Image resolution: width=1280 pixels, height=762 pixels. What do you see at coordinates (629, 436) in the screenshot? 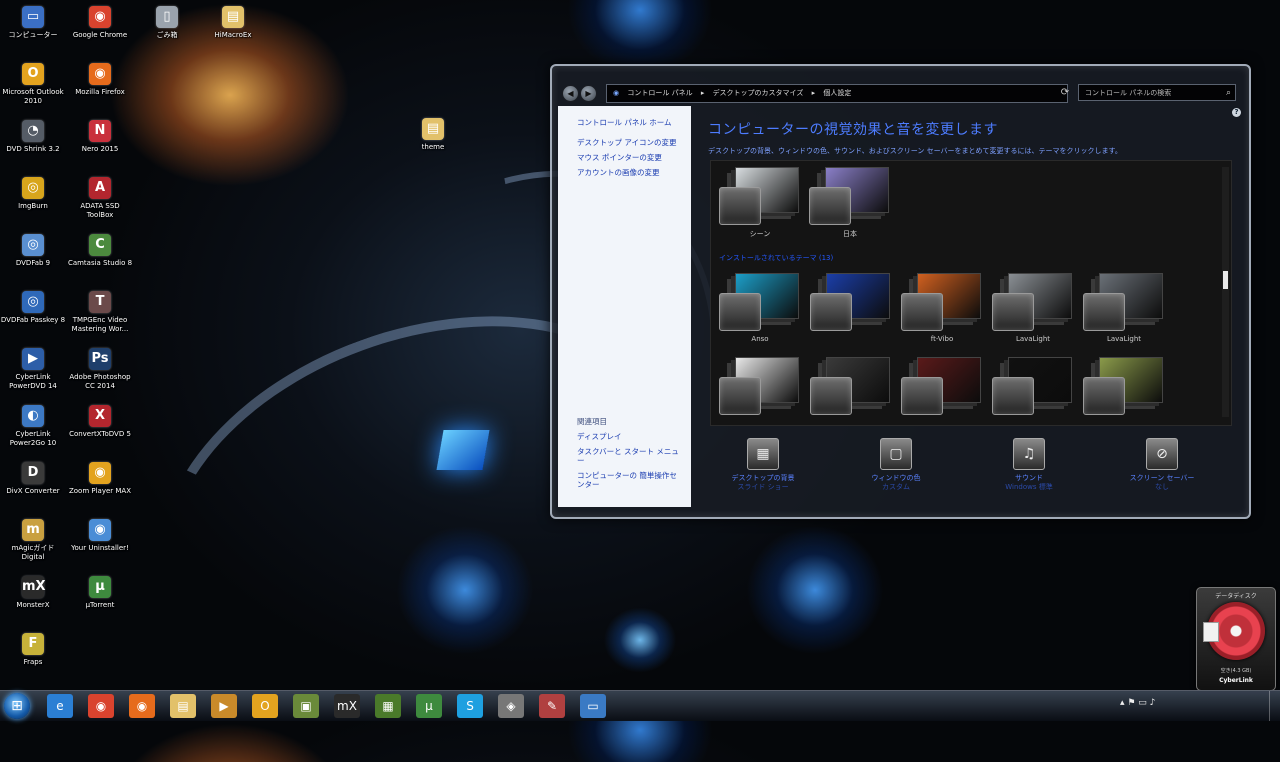
I see `display-link: ディスプレイ` at bounding box center [629, 436].